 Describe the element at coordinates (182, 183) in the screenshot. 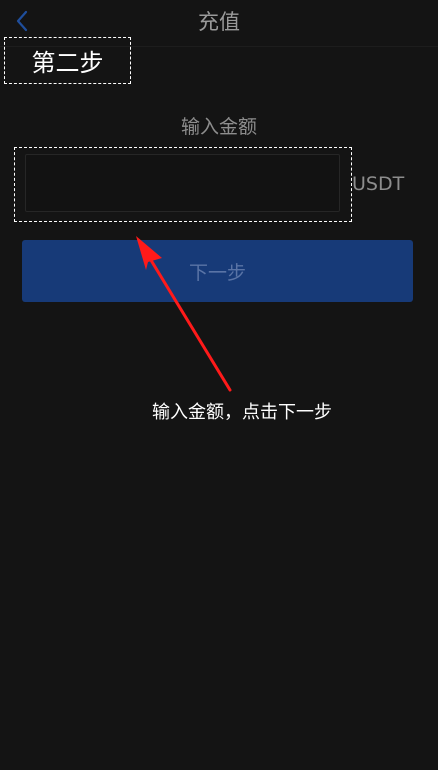

I see `amount-input` at that location.